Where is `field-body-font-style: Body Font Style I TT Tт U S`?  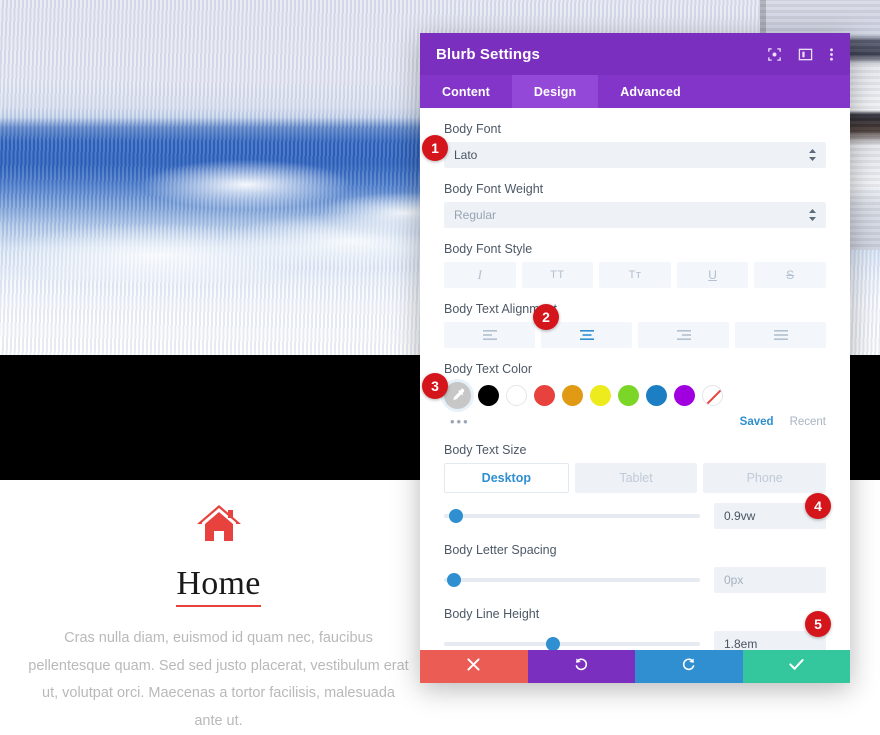
field-body-font-style: Body Font Style I TT Tт U S is located at coordinates (635, 265).